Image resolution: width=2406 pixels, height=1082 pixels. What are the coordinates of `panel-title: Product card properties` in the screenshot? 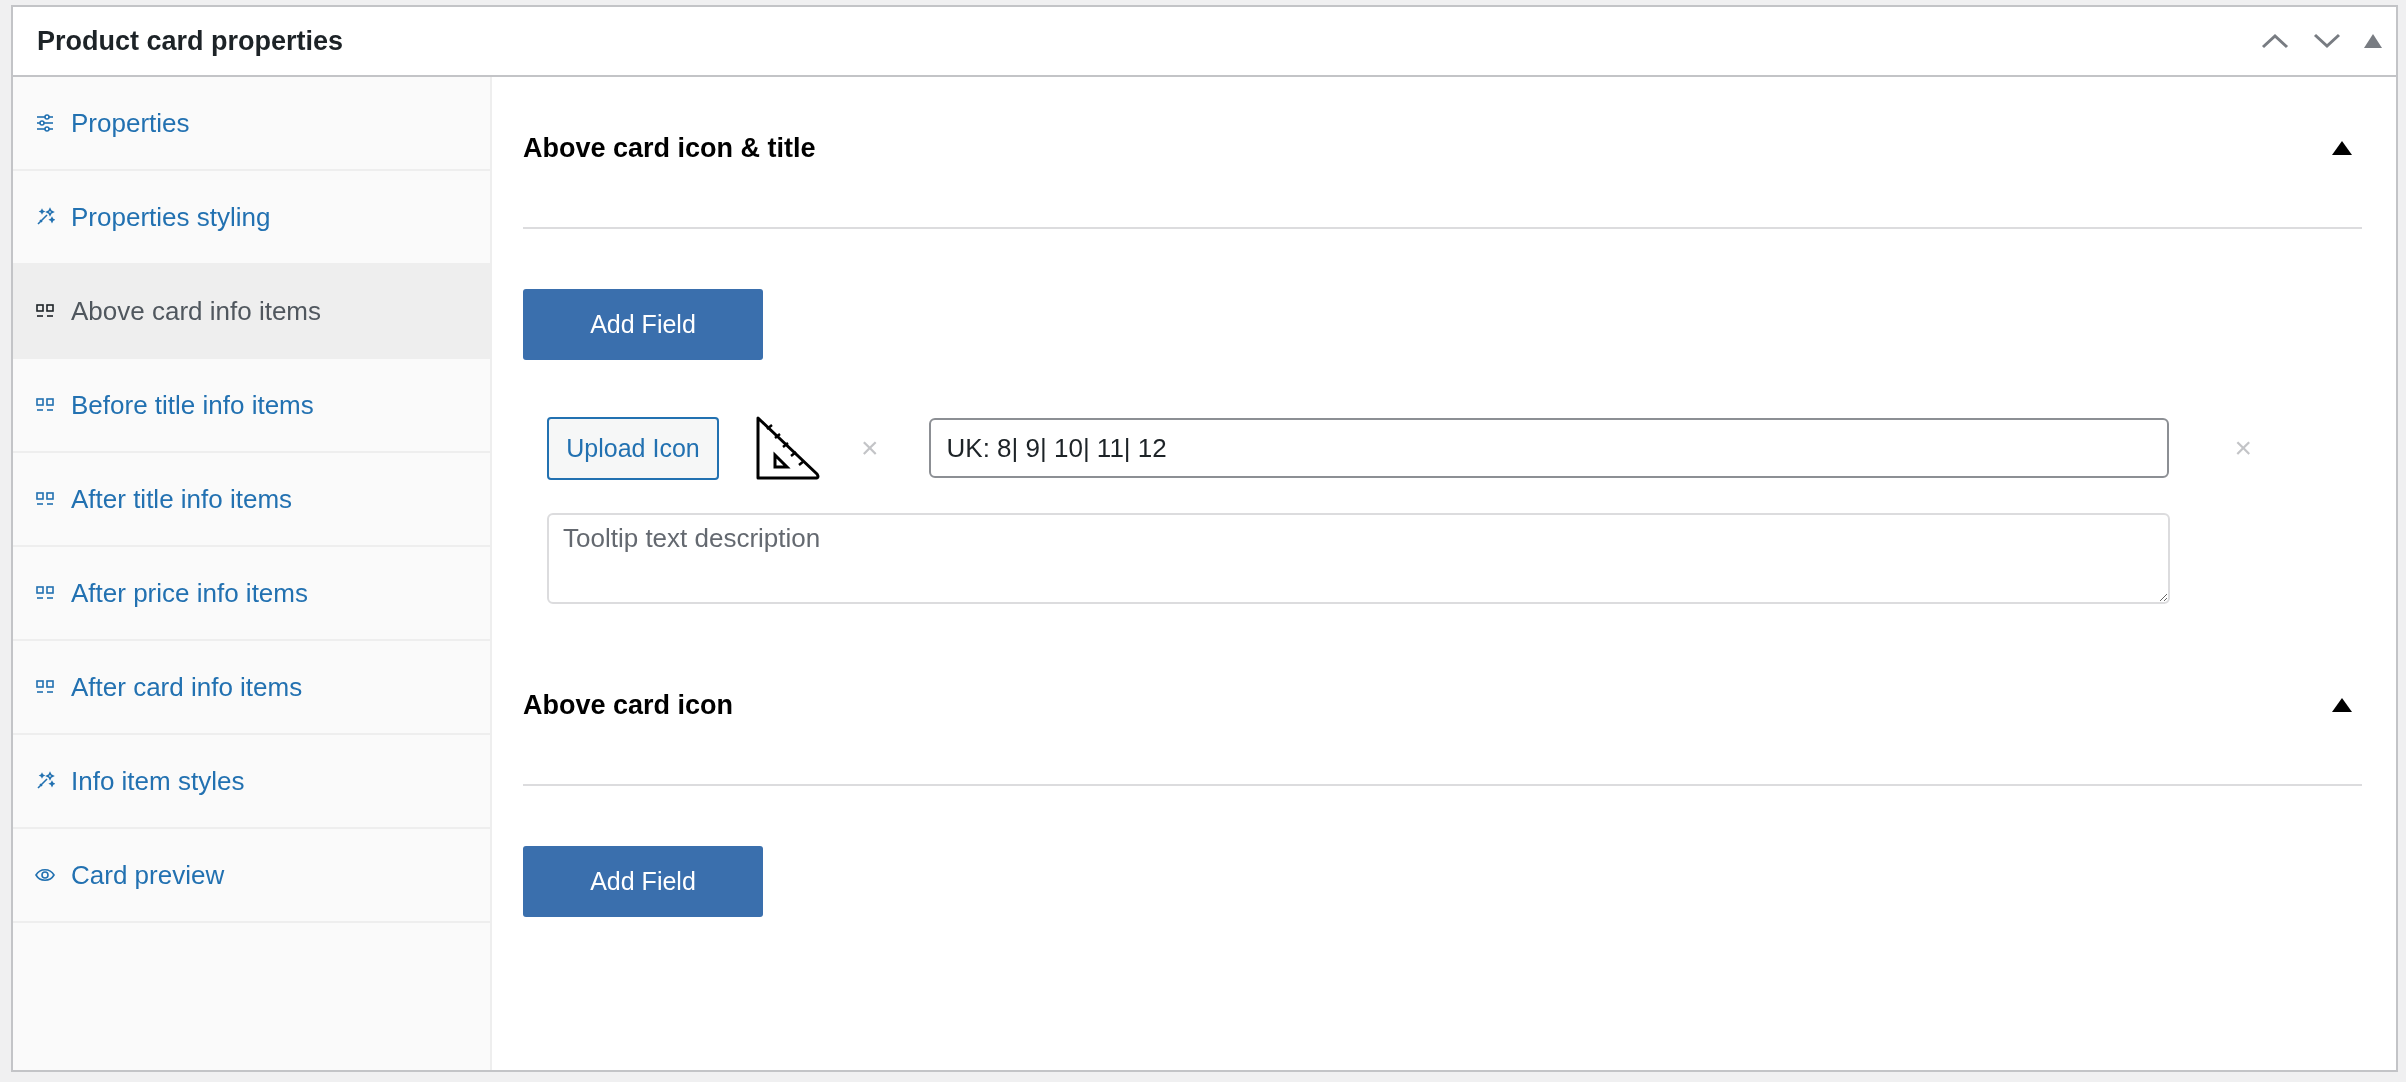 It's located at (191, 41).